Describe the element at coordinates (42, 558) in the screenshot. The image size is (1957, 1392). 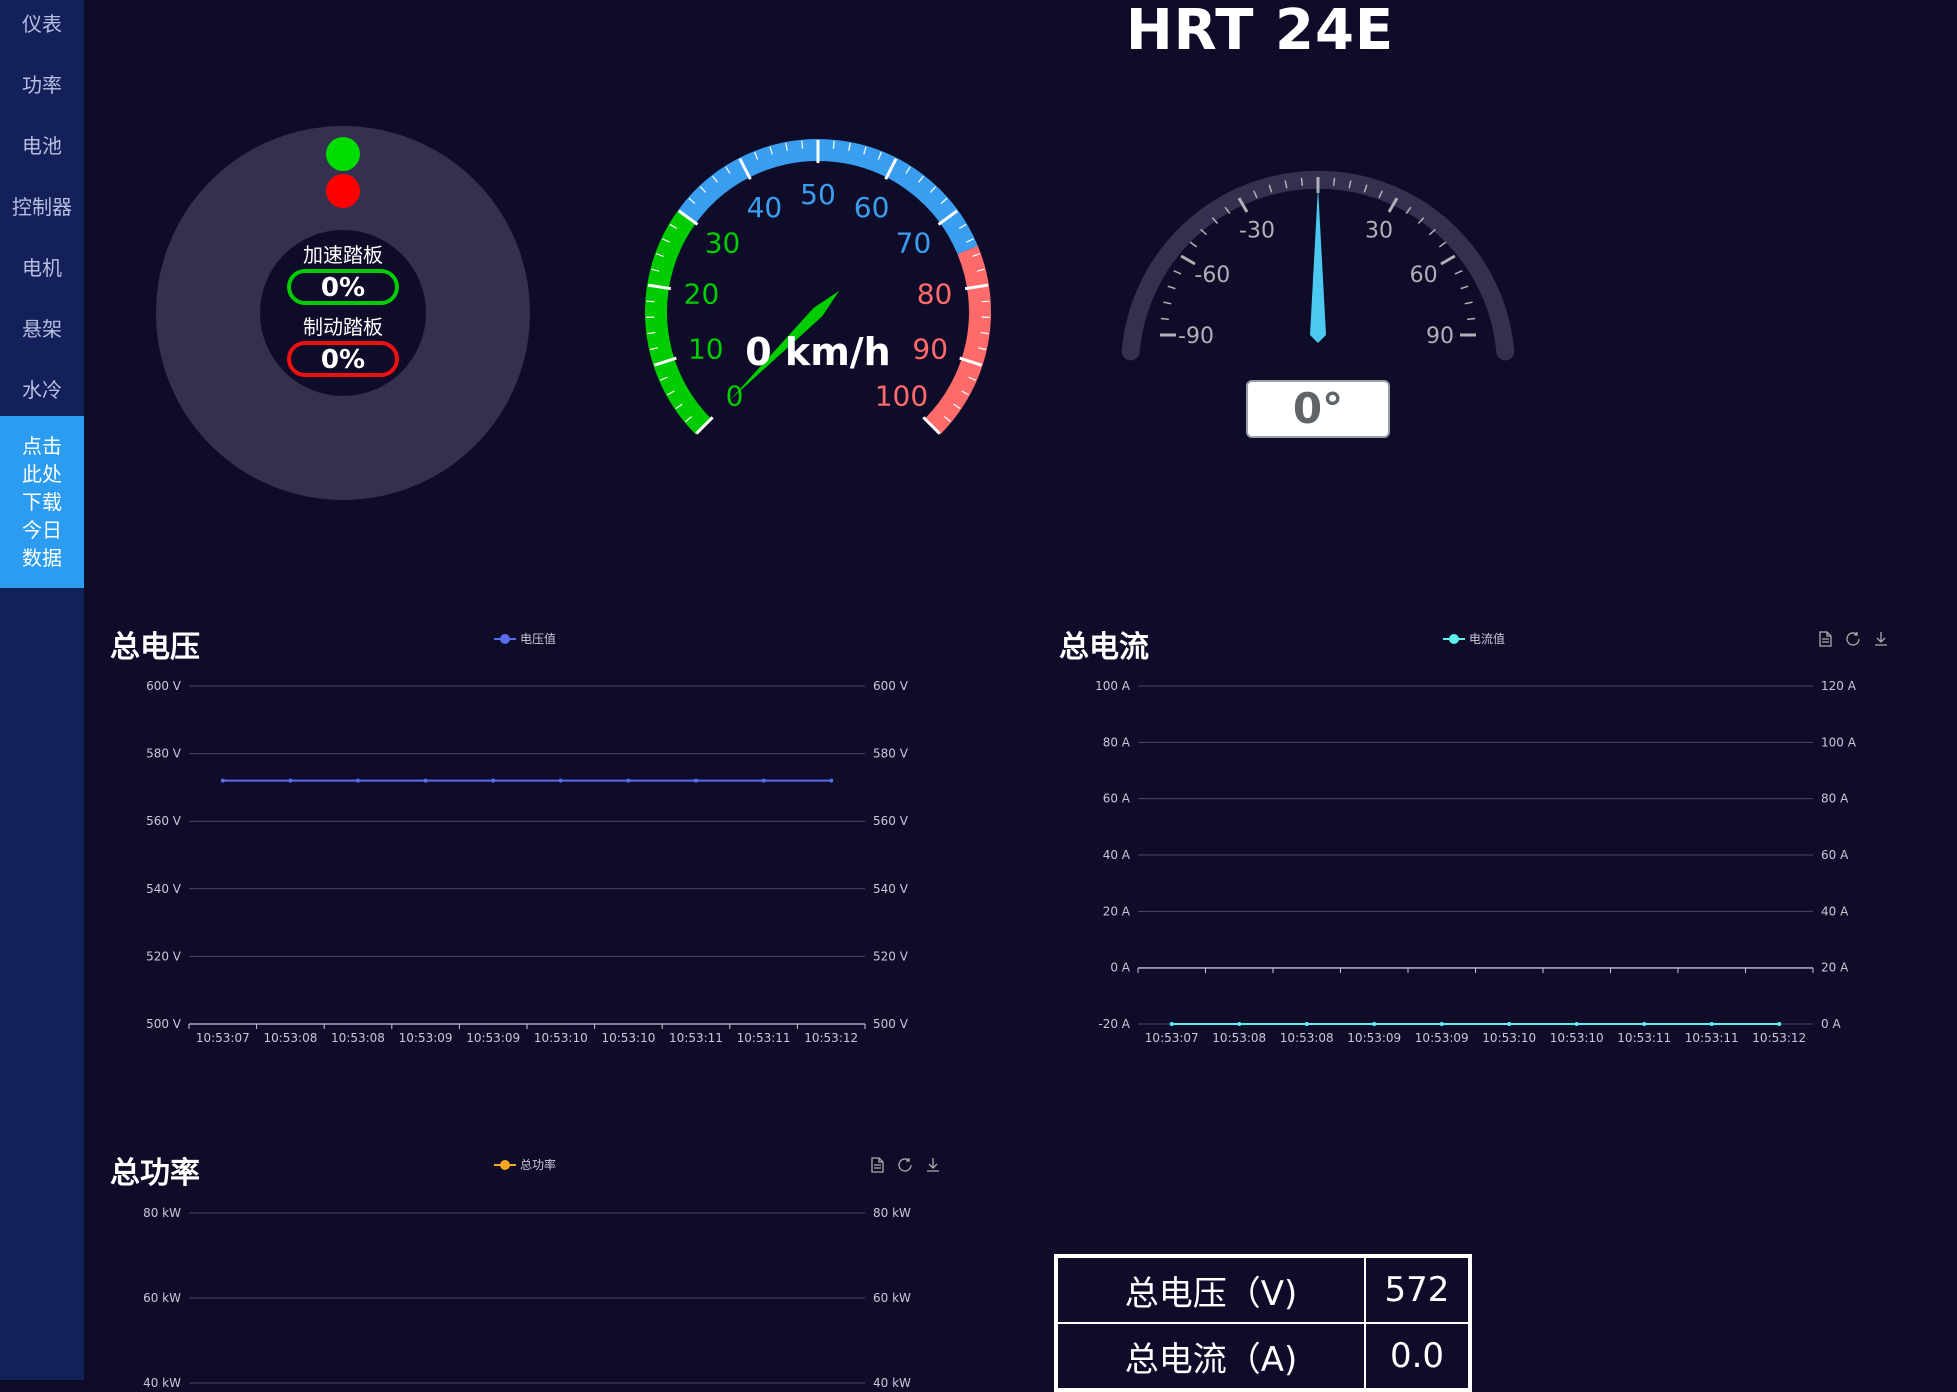
I see `download-line: 数据` at that location.